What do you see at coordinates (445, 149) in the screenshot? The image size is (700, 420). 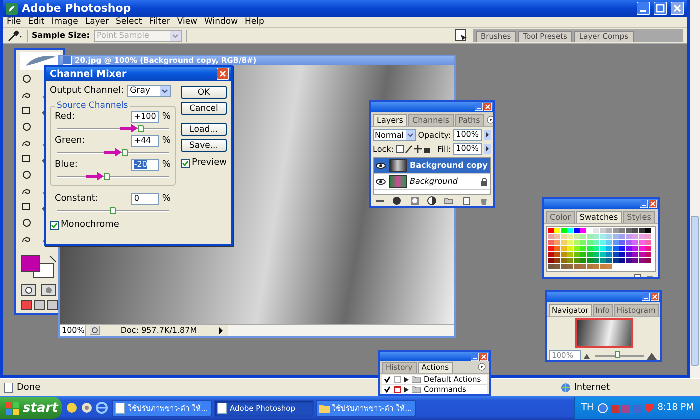 I see `field-label: Fill:` at bounding box center [445, 149].